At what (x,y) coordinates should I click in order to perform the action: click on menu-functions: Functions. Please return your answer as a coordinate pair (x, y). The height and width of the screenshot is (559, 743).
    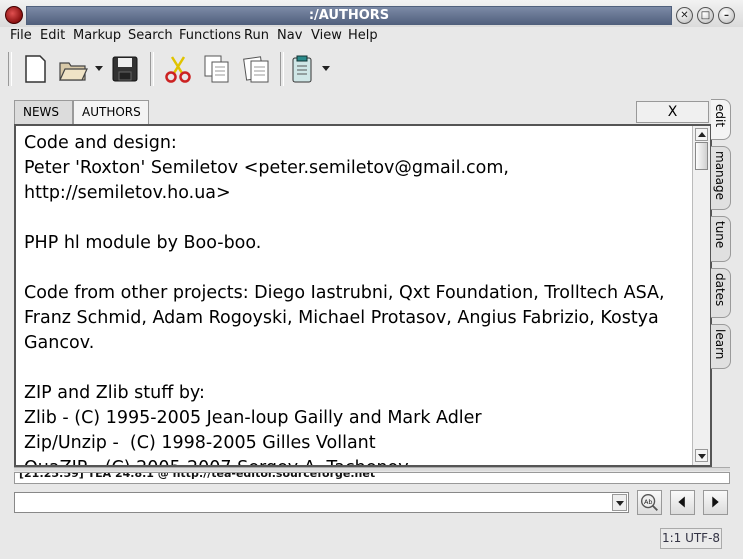
    Looking at the image, I should click on (210, 35).